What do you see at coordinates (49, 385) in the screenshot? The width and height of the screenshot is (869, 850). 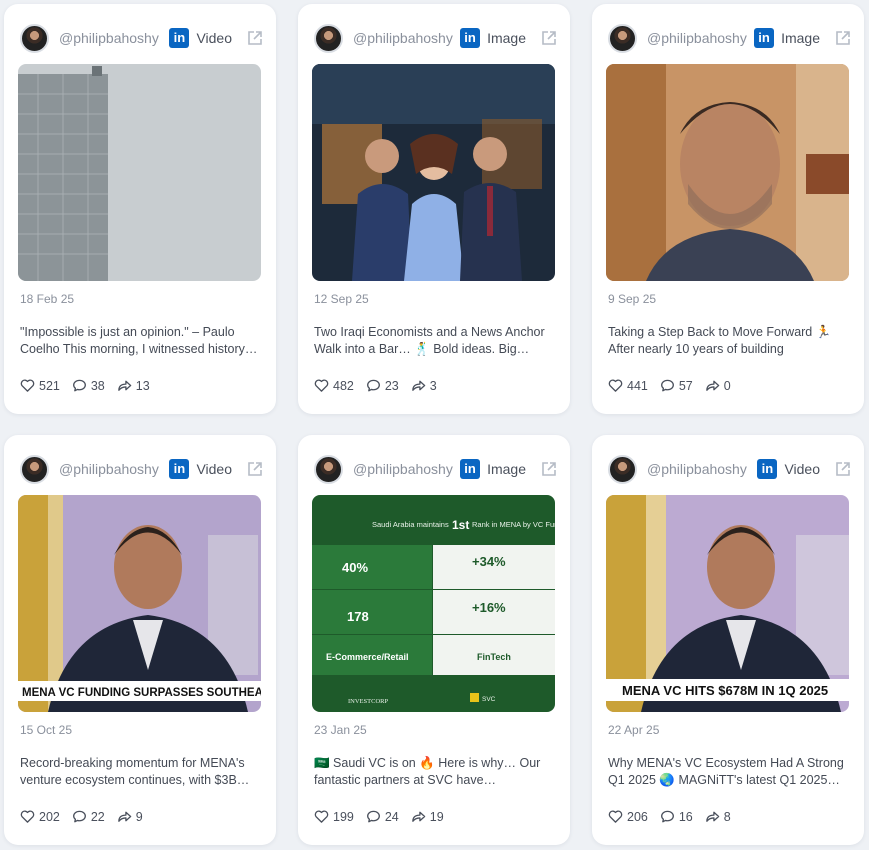 I see `likes-count: 521` at bounding box center [49, 385].